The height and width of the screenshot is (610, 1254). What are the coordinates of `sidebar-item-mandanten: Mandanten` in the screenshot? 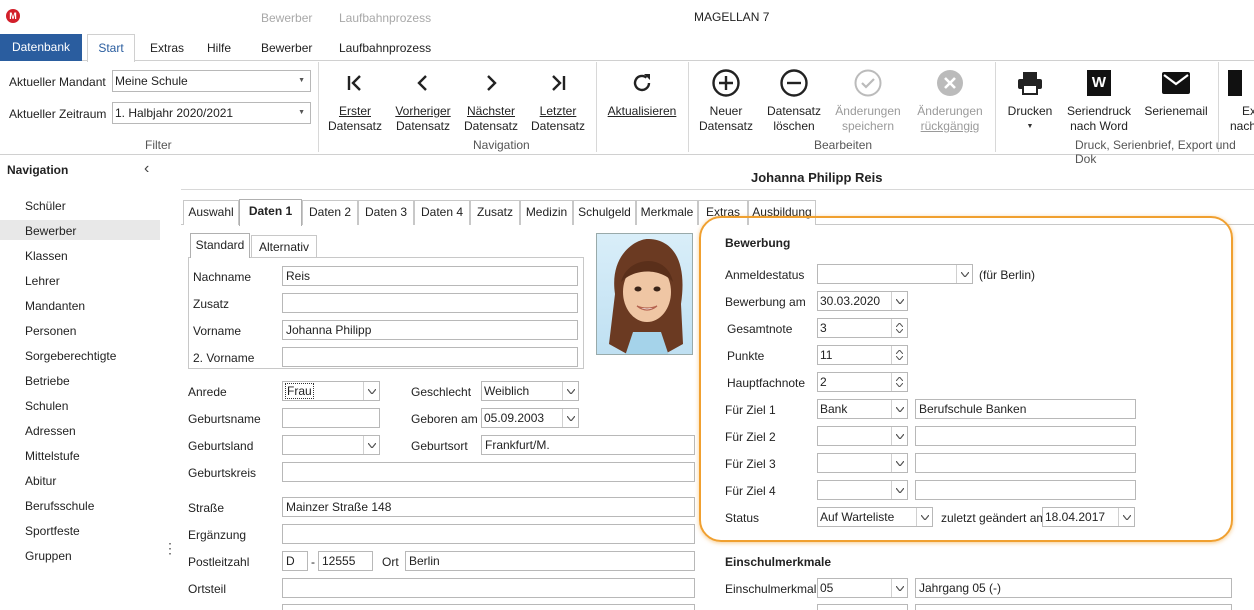 It's located at (55, 306).